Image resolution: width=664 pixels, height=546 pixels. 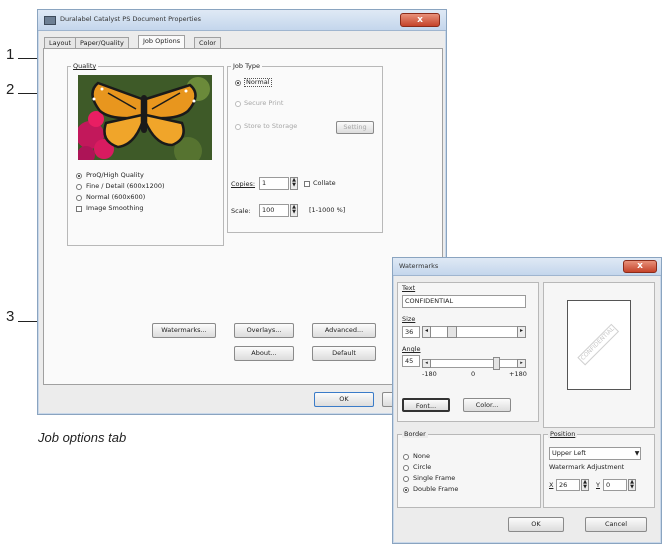 What do you see at coordinates (79, 198) in the screenshot?
I see `quality-option-normal-radio` at bounding box center [79, 198].